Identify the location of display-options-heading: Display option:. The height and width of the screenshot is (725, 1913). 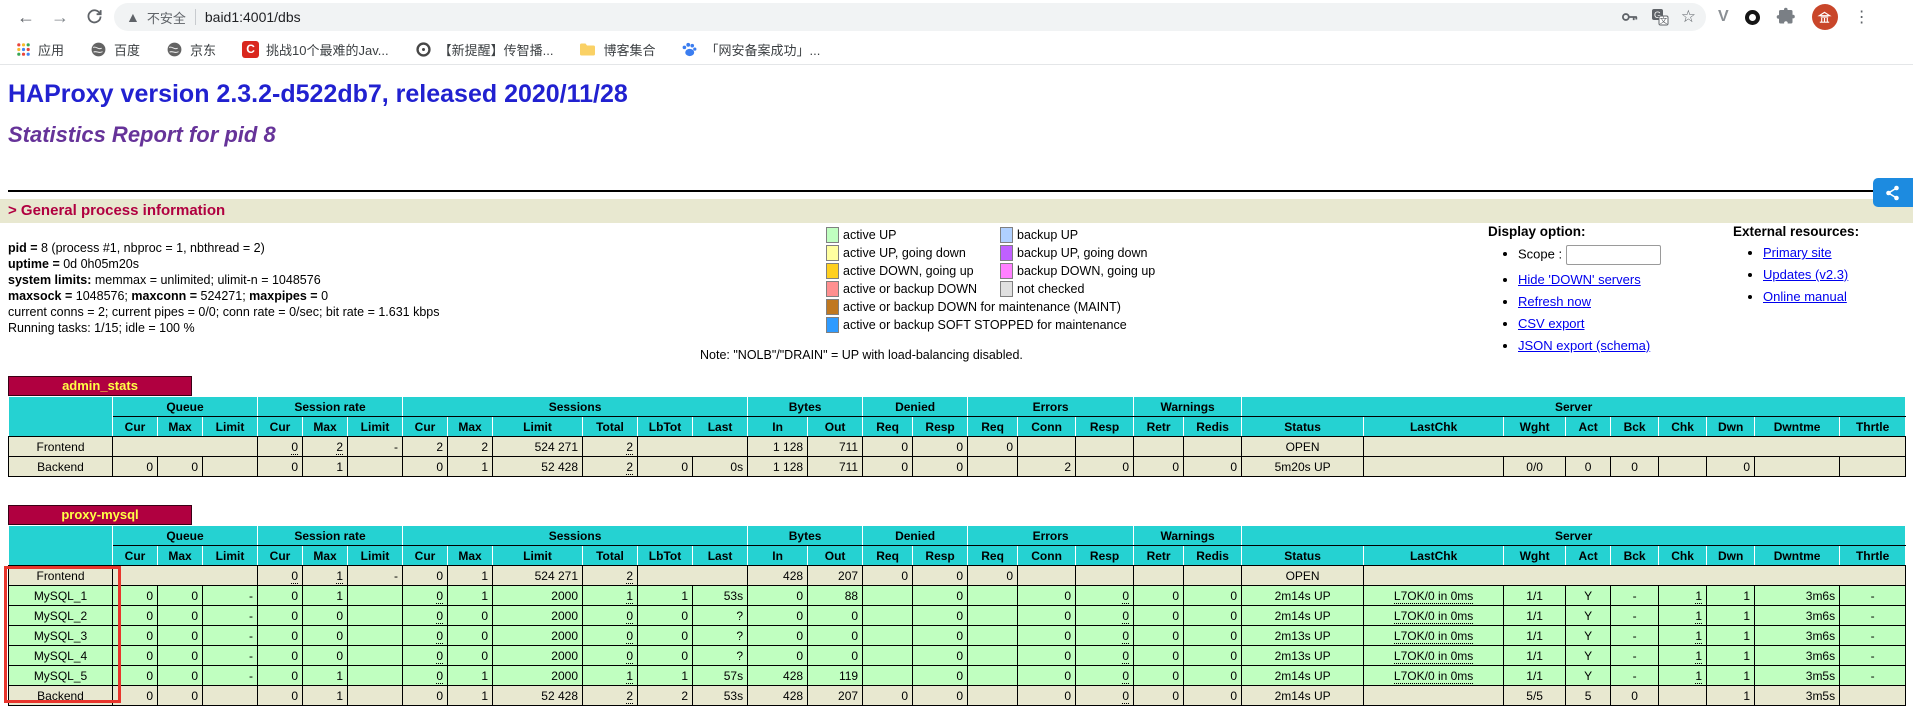
(1537, 231).